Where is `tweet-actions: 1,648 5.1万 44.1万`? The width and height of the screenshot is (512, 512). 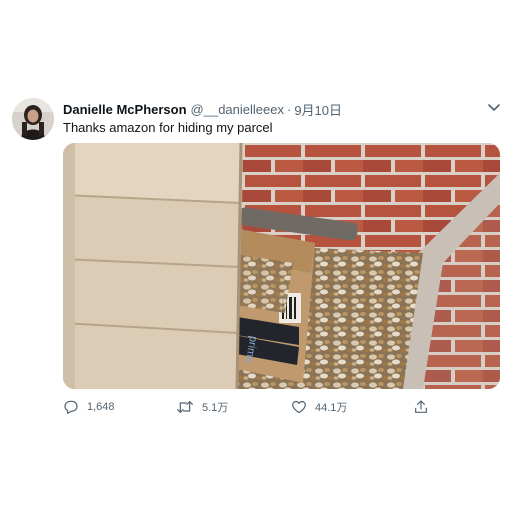 tweet-actions: 1,648 5.1万 44.1万 is located at coordinates (248, 407).